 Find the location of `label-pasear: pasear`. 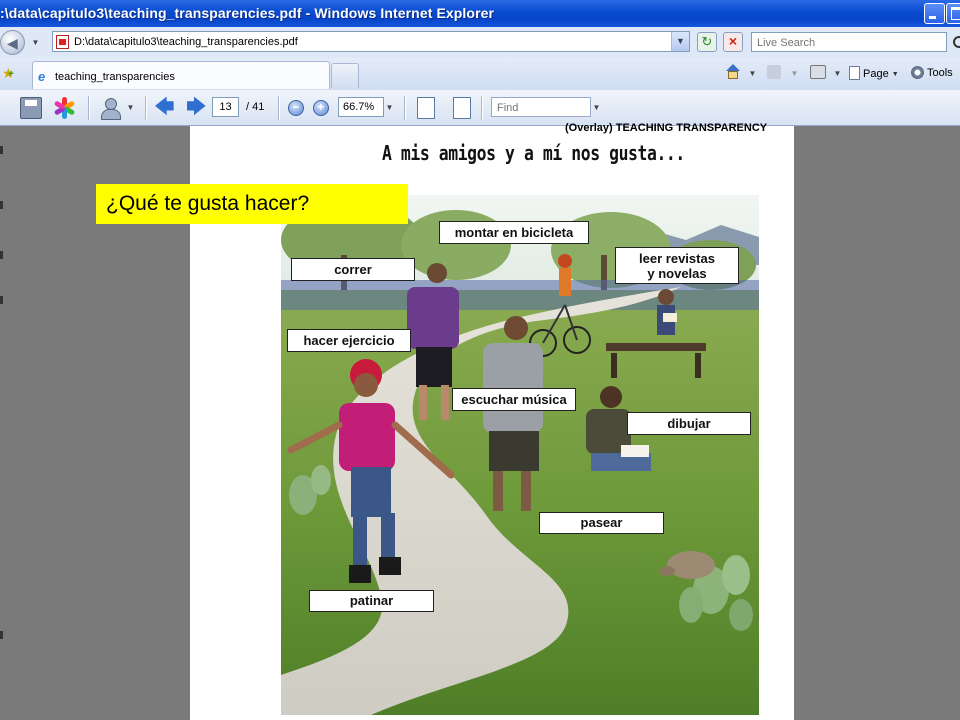

label-pasear: pasear is located at coordinates (601, 523).